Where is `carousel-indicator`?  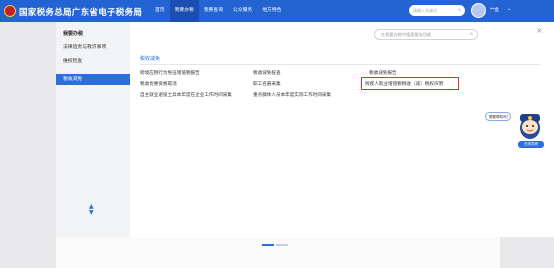
carousel-indicator is located at coordinates (282, 245).